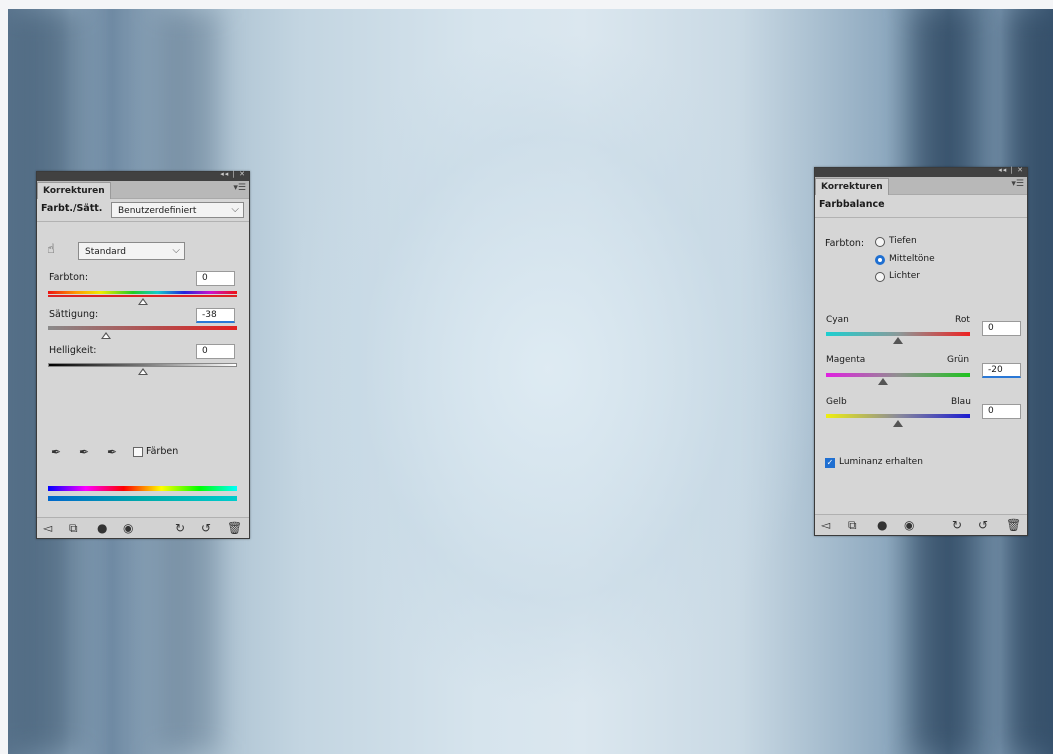  Describe the element at coordinates (142, 292) in the screenshot. I see `hue-gradient` at that location.